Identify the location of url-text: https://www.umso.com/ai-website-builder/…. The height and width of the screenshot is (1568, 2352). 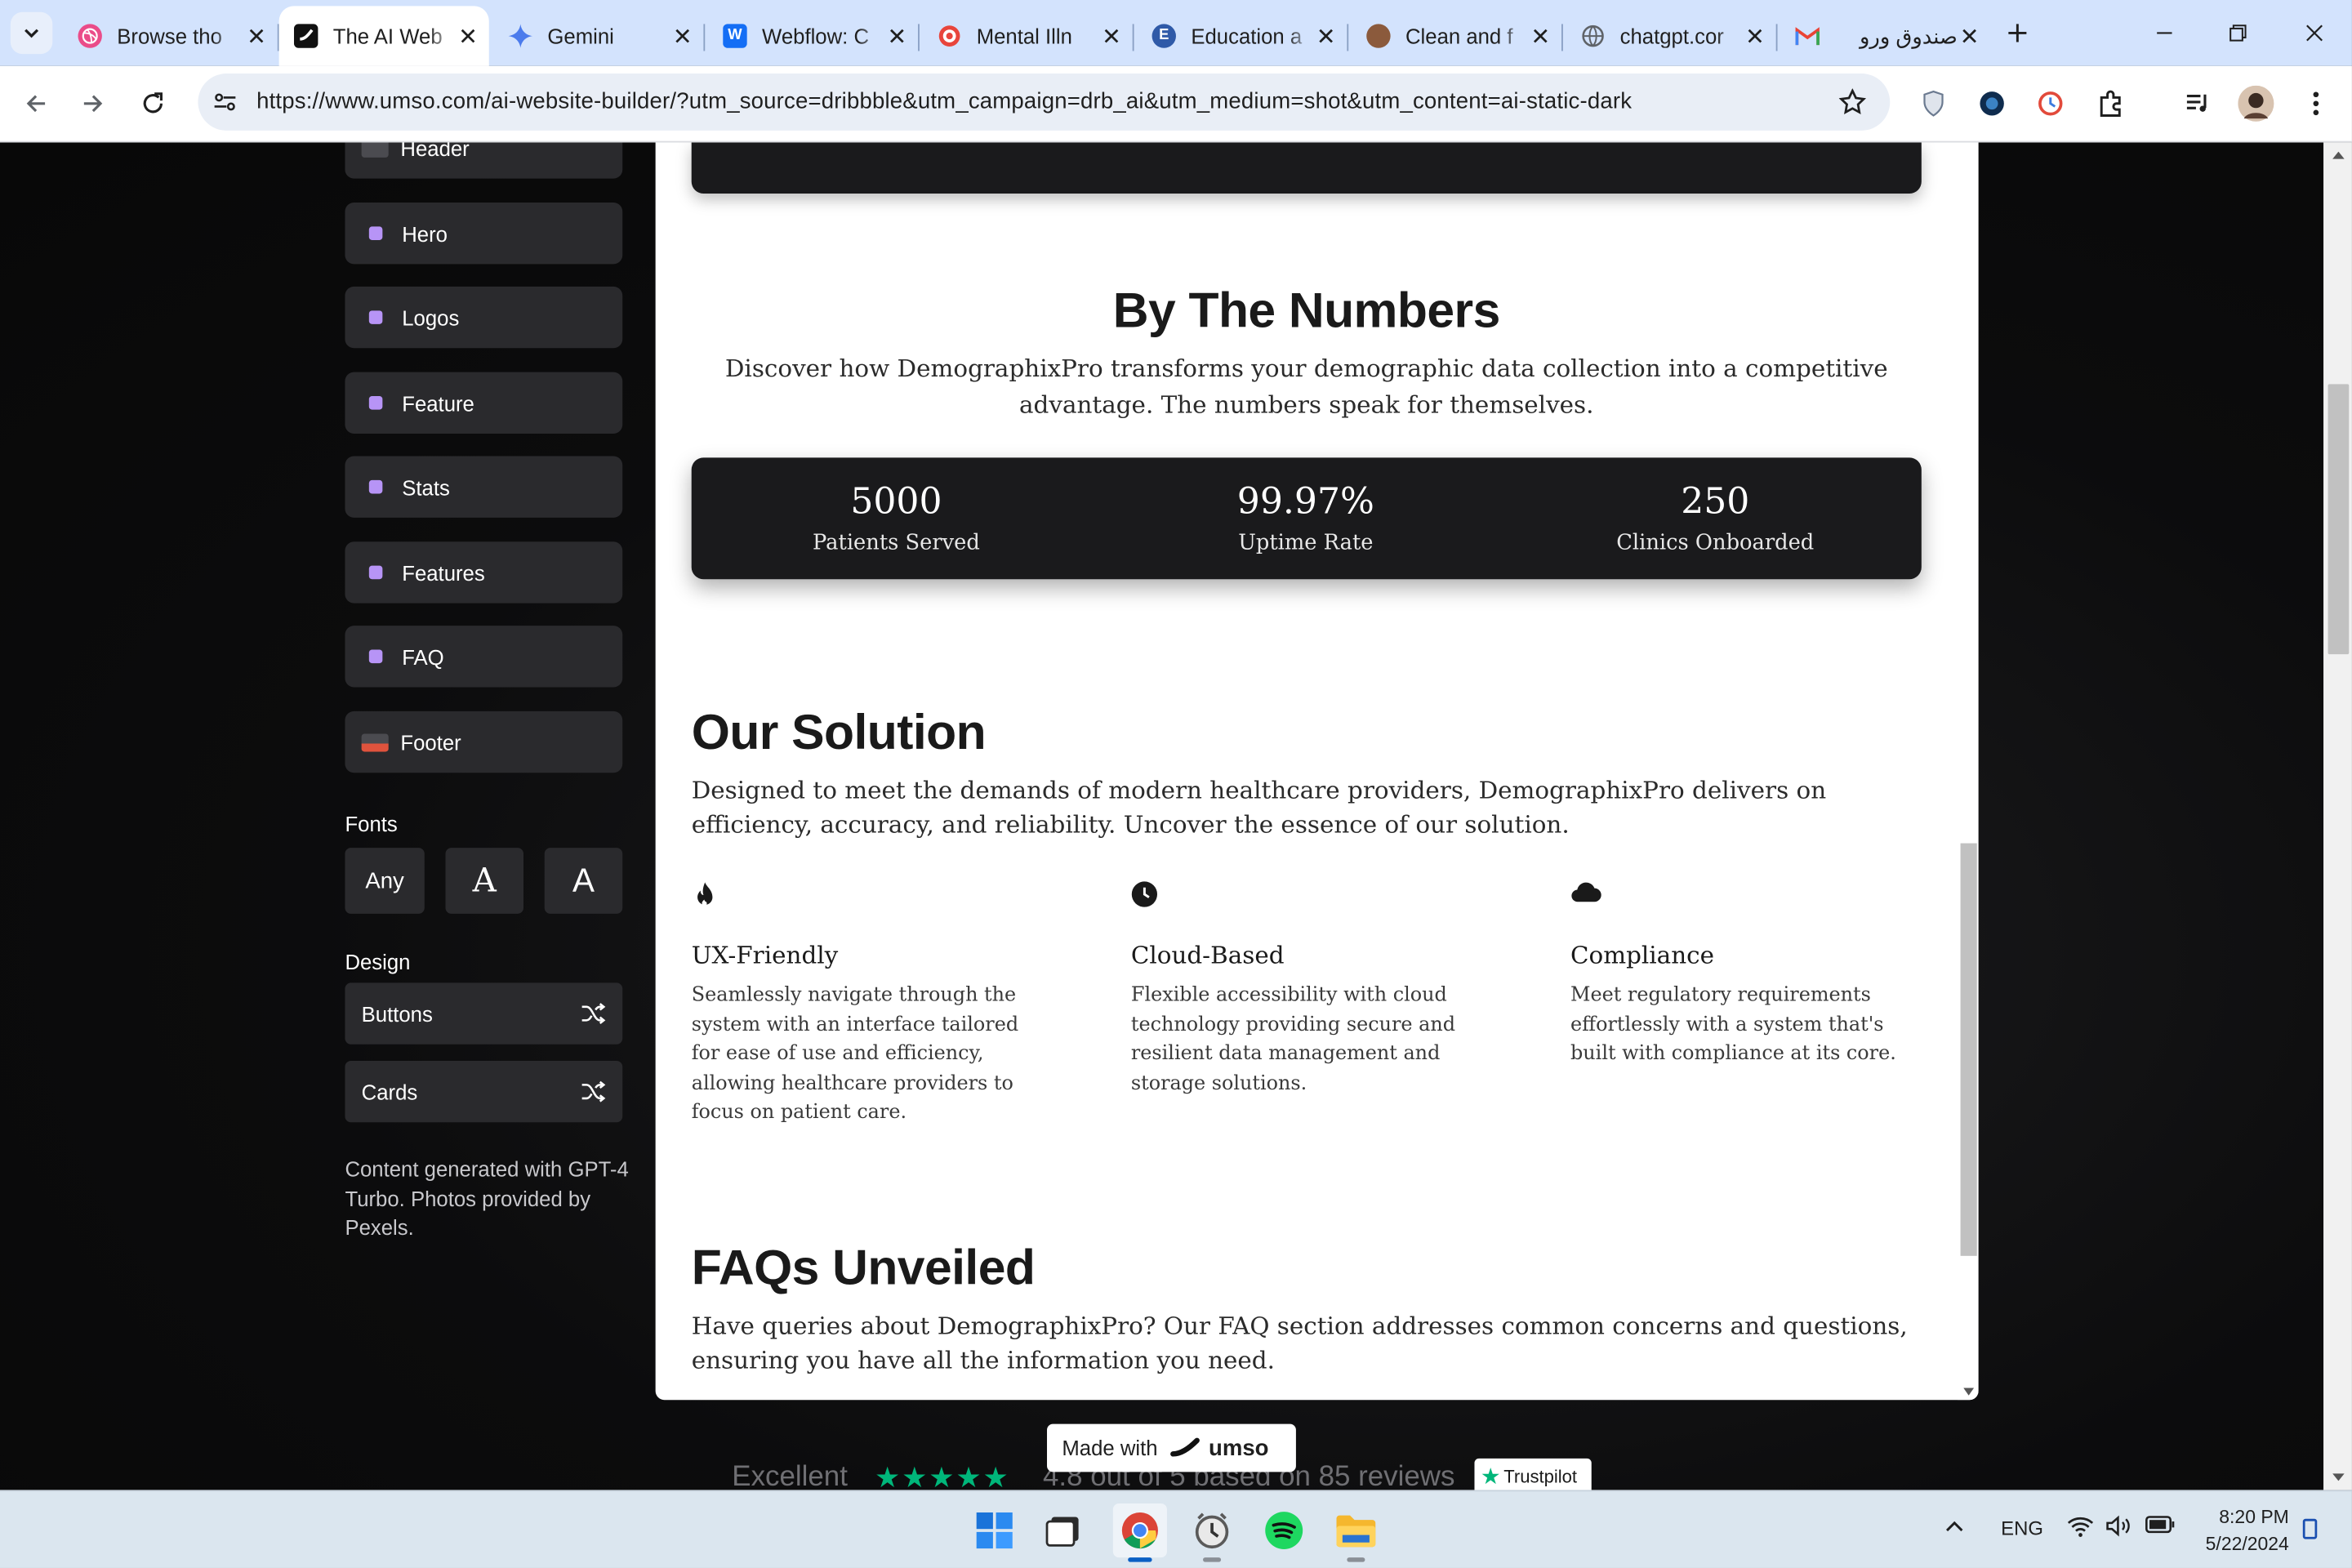
(944, 101).